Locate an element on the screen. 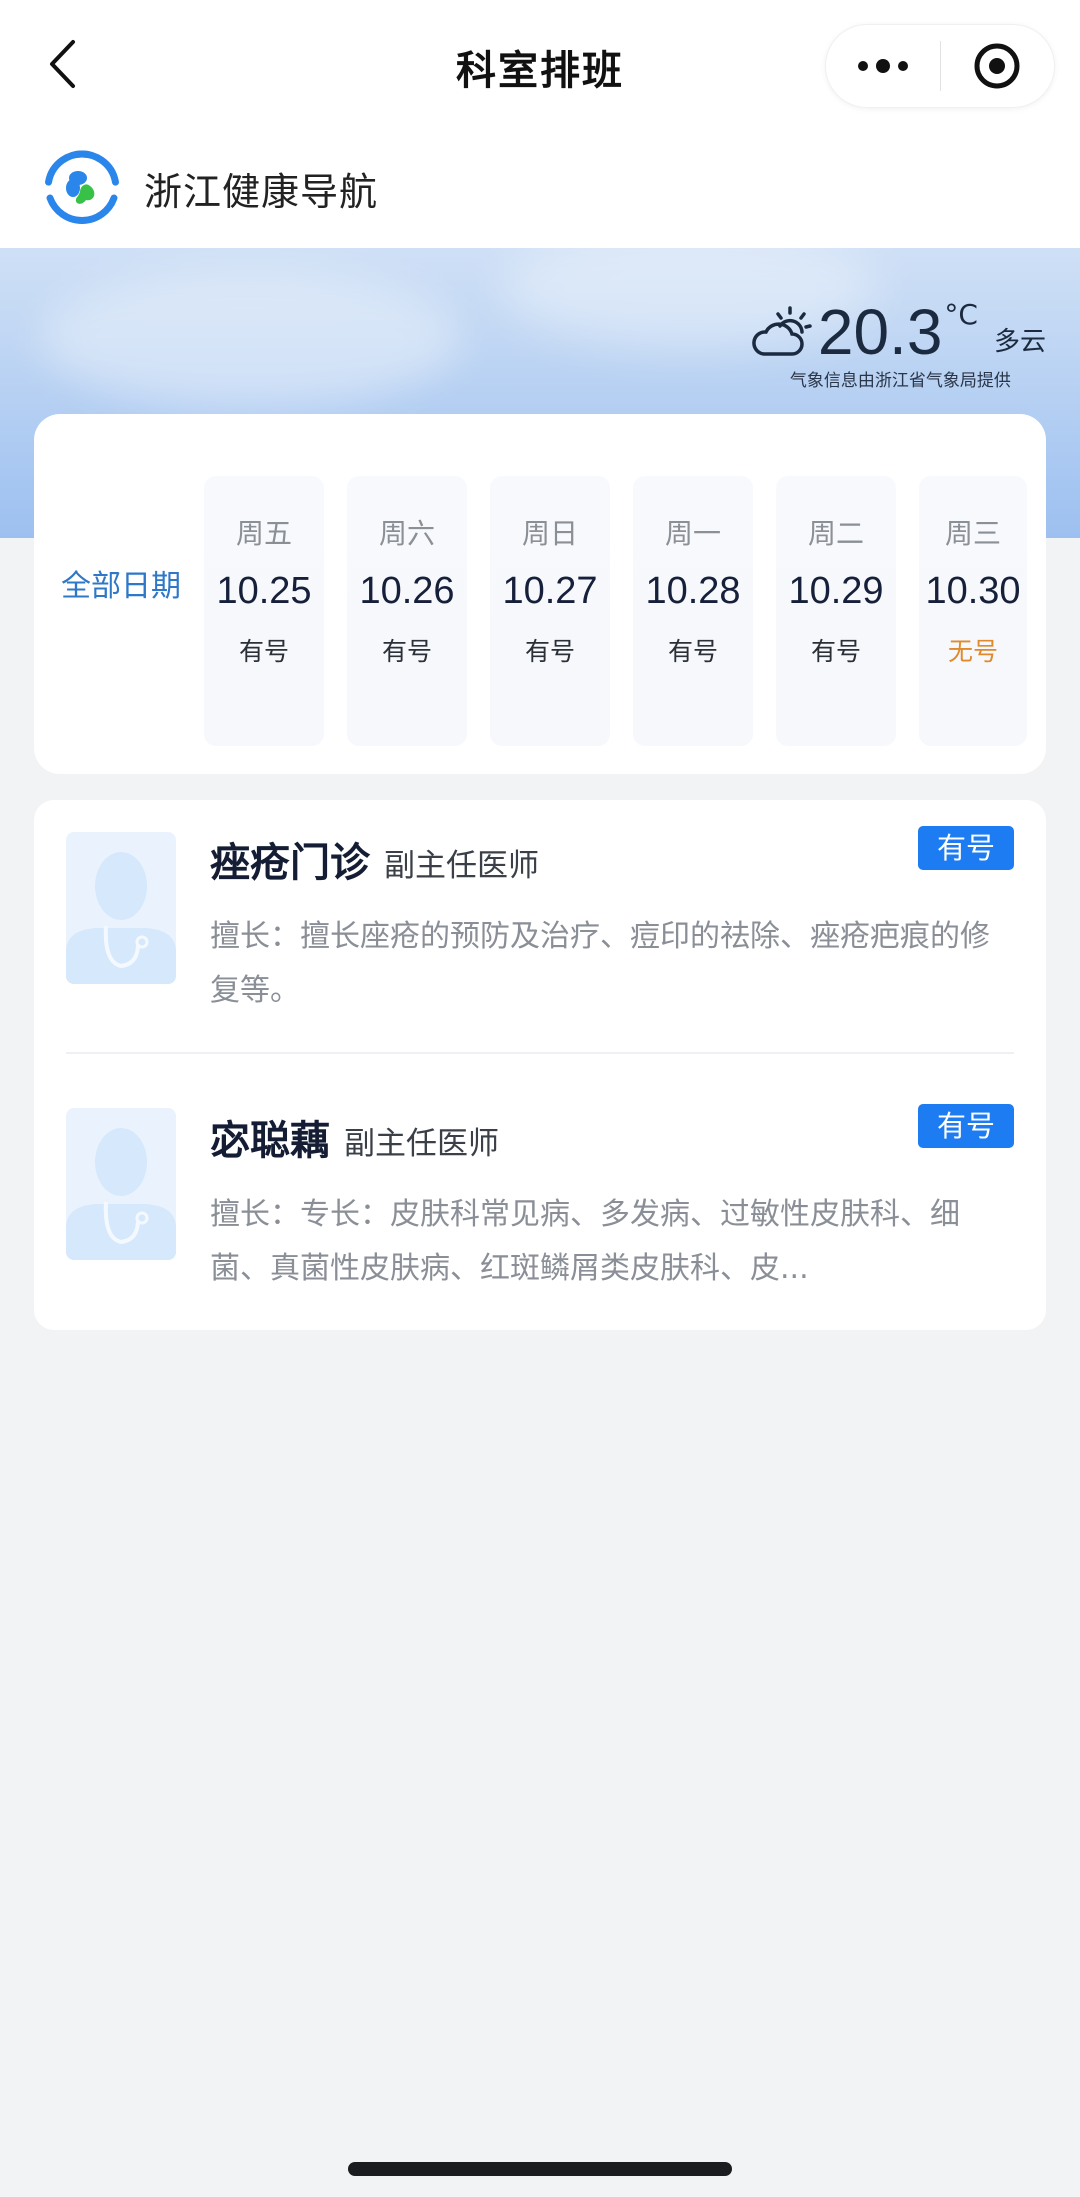 The width and height of the screenshot is (1080, 2197). list-divider is located at coordinates (540, 1053).